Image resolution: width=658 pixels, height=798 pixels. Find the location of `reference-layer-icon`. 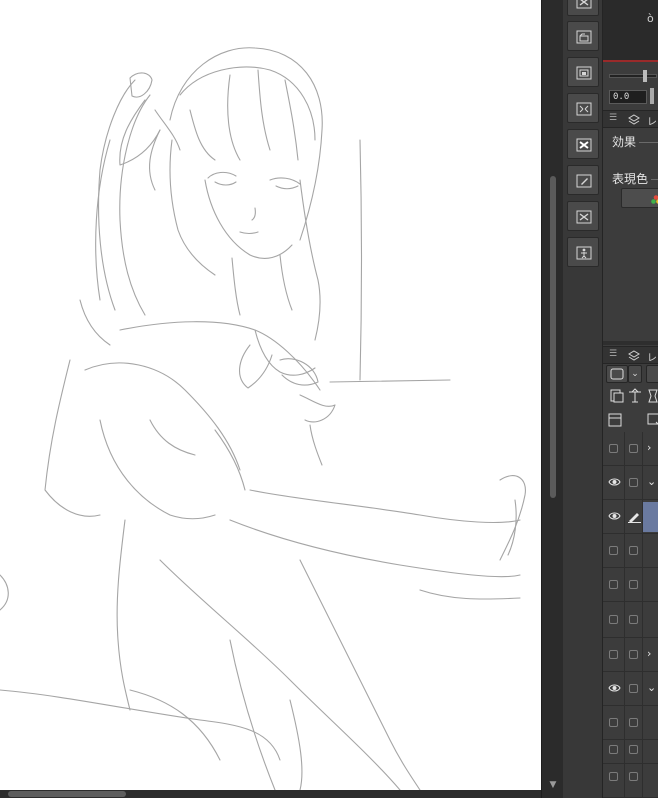

reference-layer-icon is located at coordinates (635, 396).